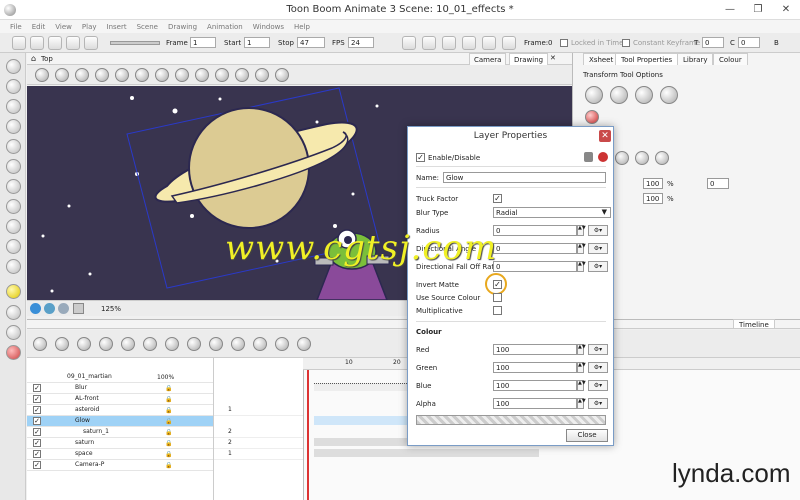 This screenshot has height=500, width=800. Describe the element at coordinates (535, 367) in the screenshot. I see `green-field: 100` at that location.